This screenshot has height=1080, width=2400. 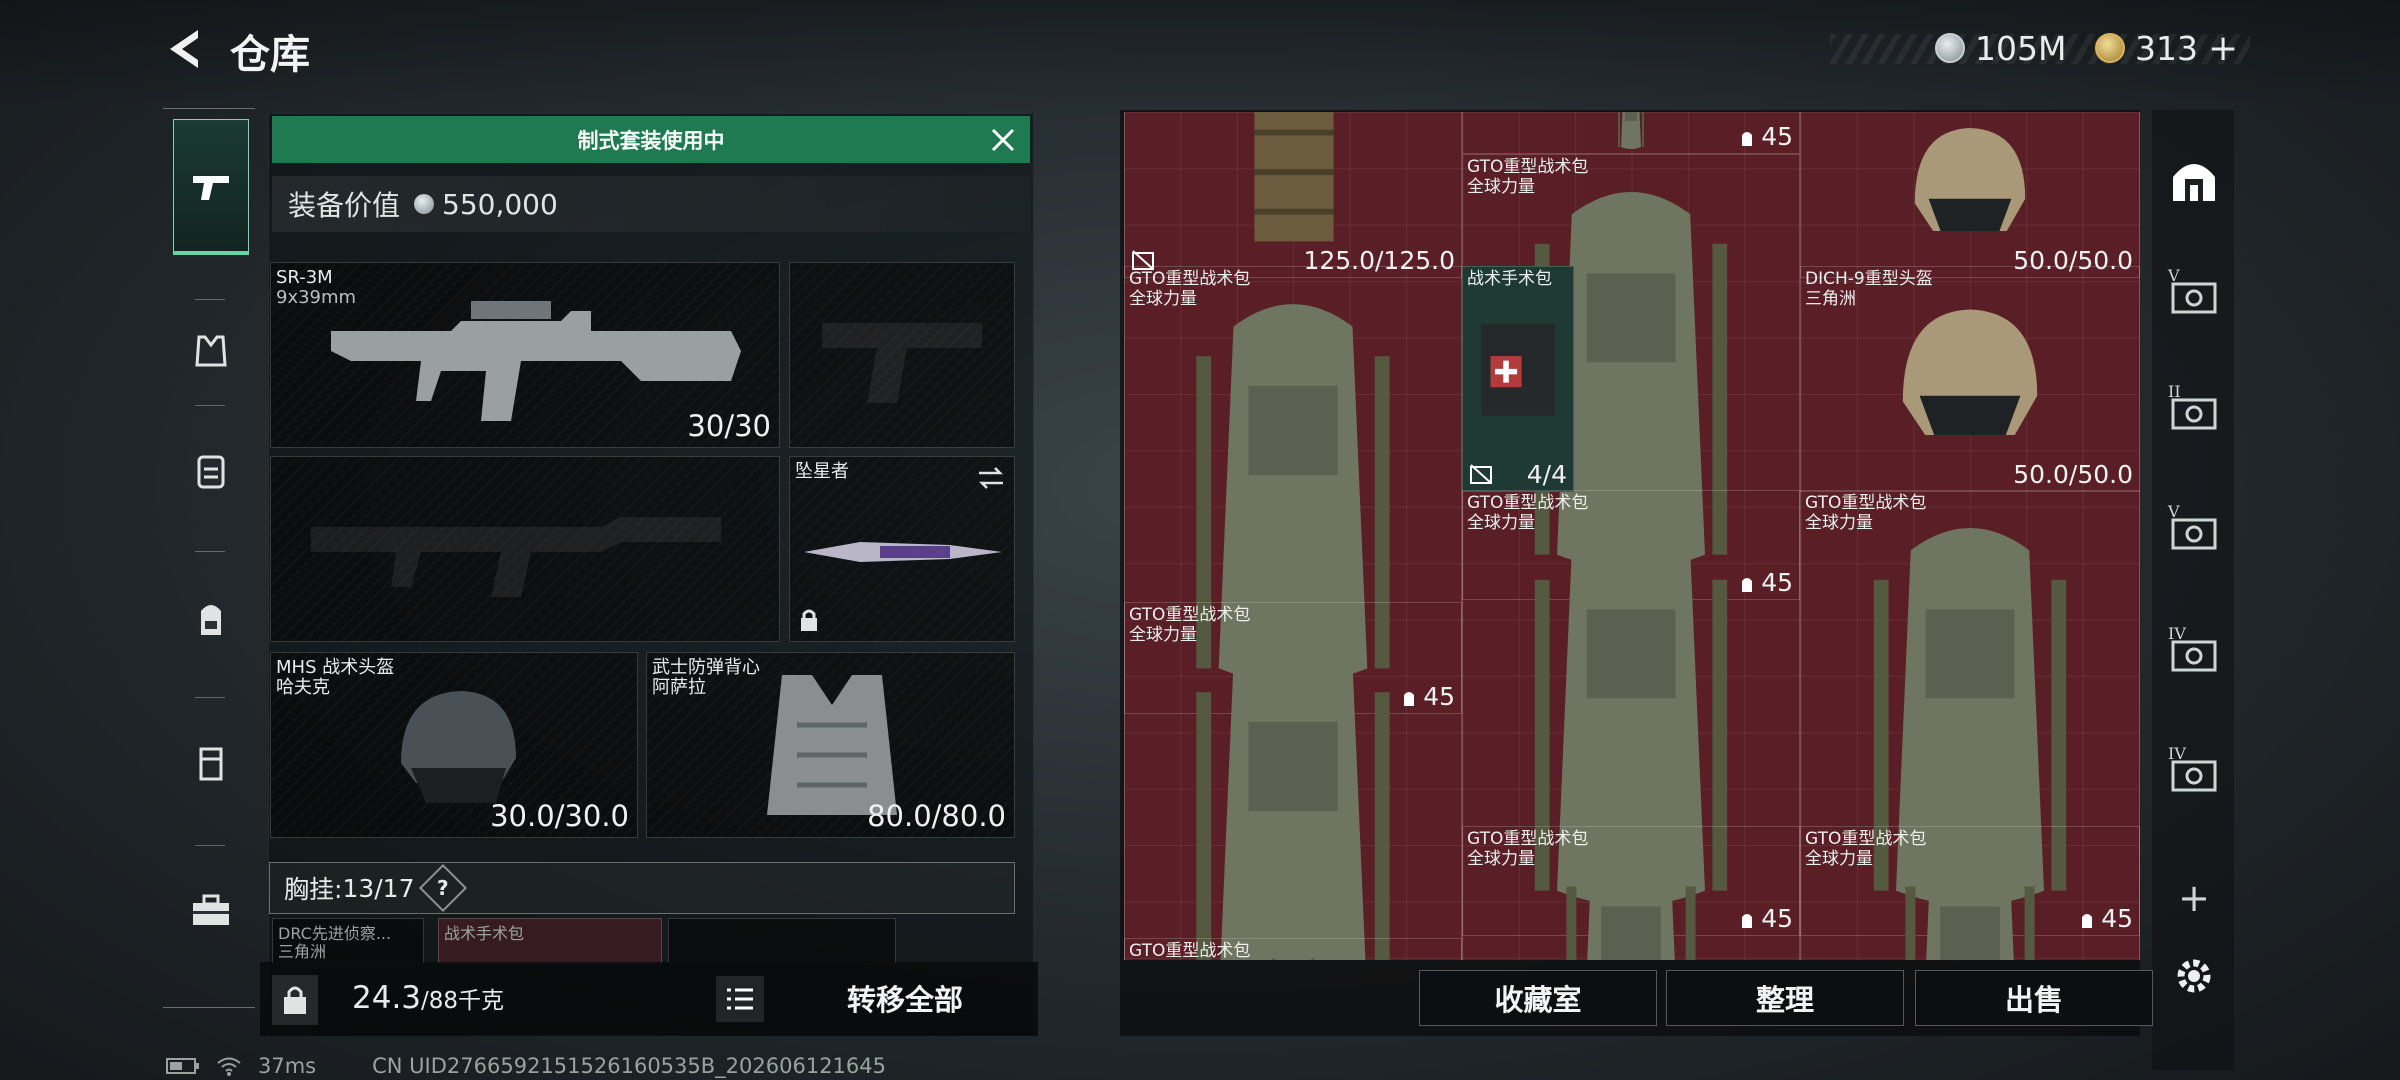 What do you see at coordinates (378, 888) in the screenshot?
I see `chest-rig-capacity: 13/17` at bounding box center [378, 888].